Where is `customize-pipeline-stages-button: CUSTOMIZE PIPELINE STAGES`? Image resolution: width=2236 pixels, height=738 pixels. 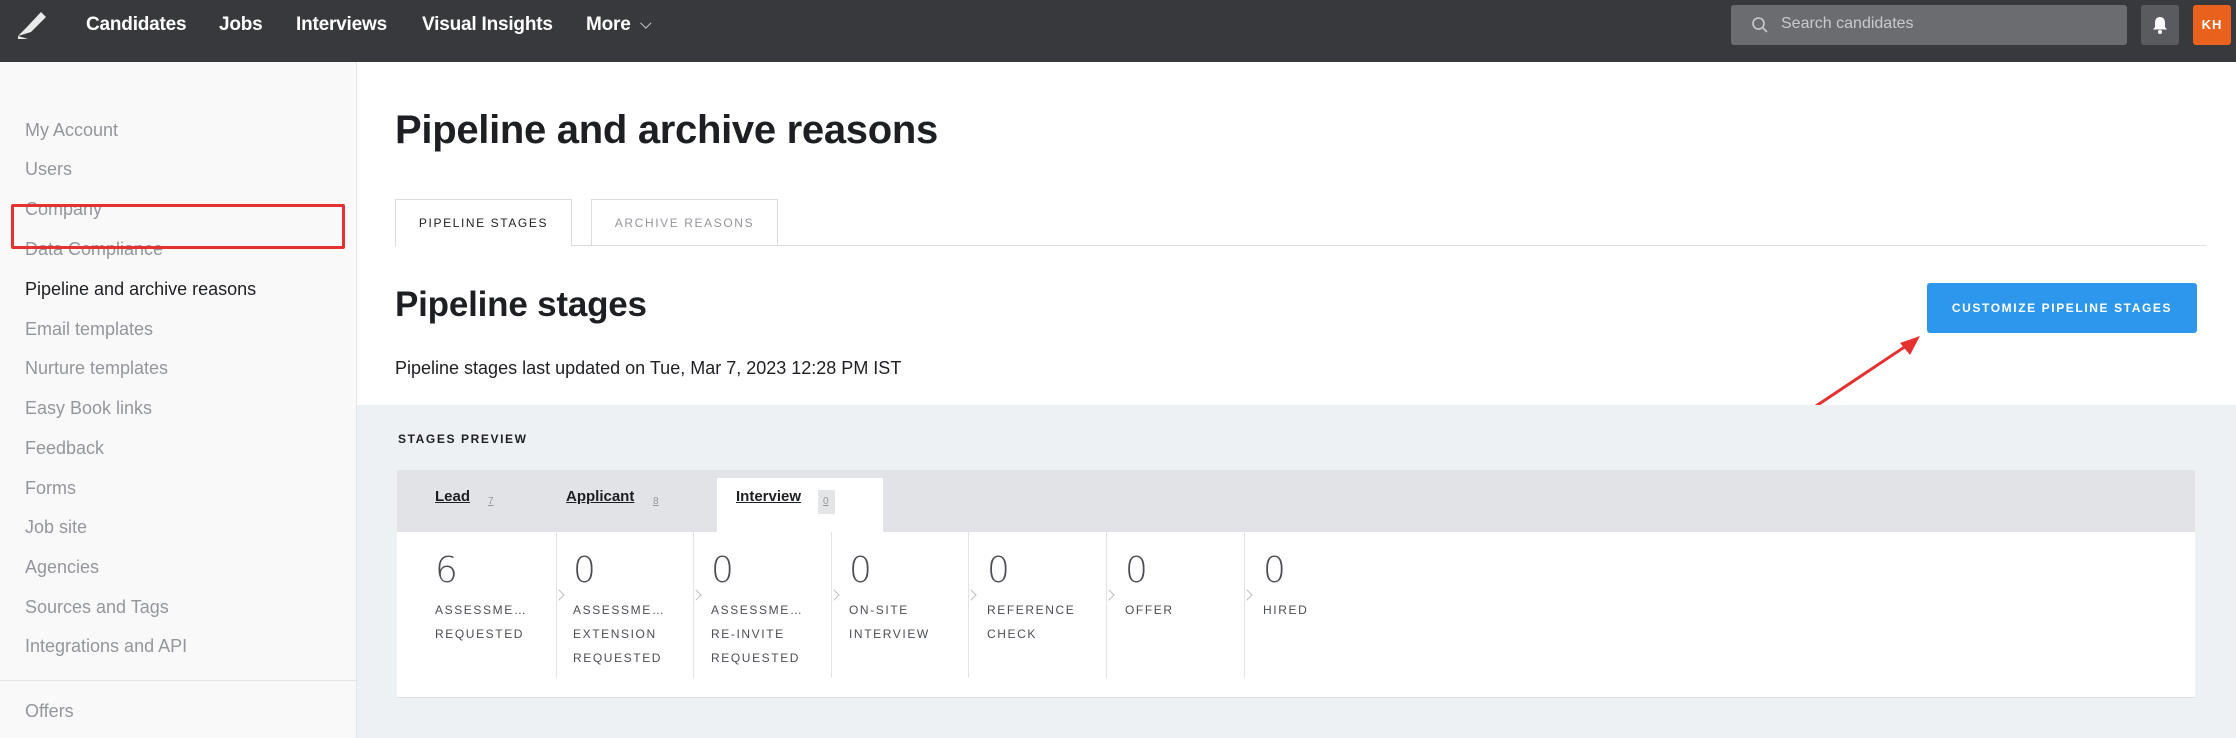
customize-pipeline-stages-button: CUSTOMIZE PIPELINE STAGES is located at coordinates (2062, 308).